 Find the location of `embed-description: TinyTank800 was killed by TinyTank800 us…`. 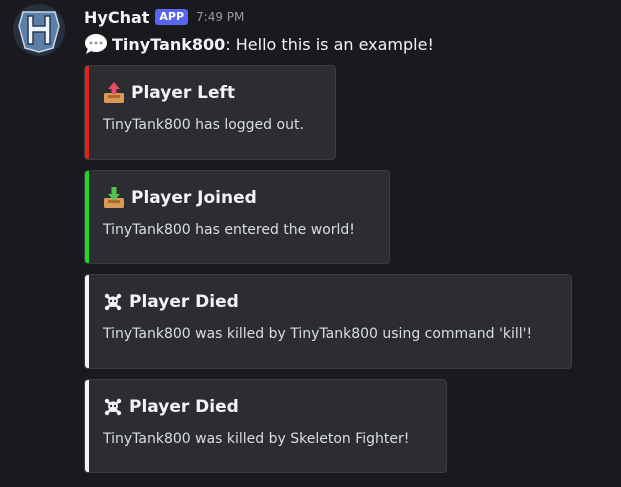

embed-description: TinyTank800 was killed by TinyTank800 us… is located at coordinates (318, 334).